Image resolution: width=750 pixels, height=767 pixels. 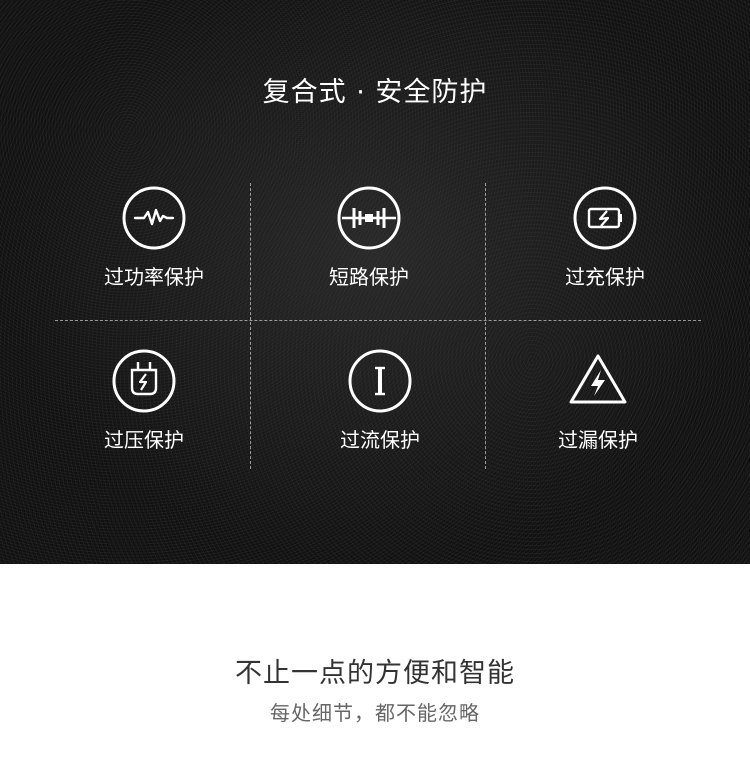 I want to click on overpower-pulse-icon, so click(x=154, y=218).